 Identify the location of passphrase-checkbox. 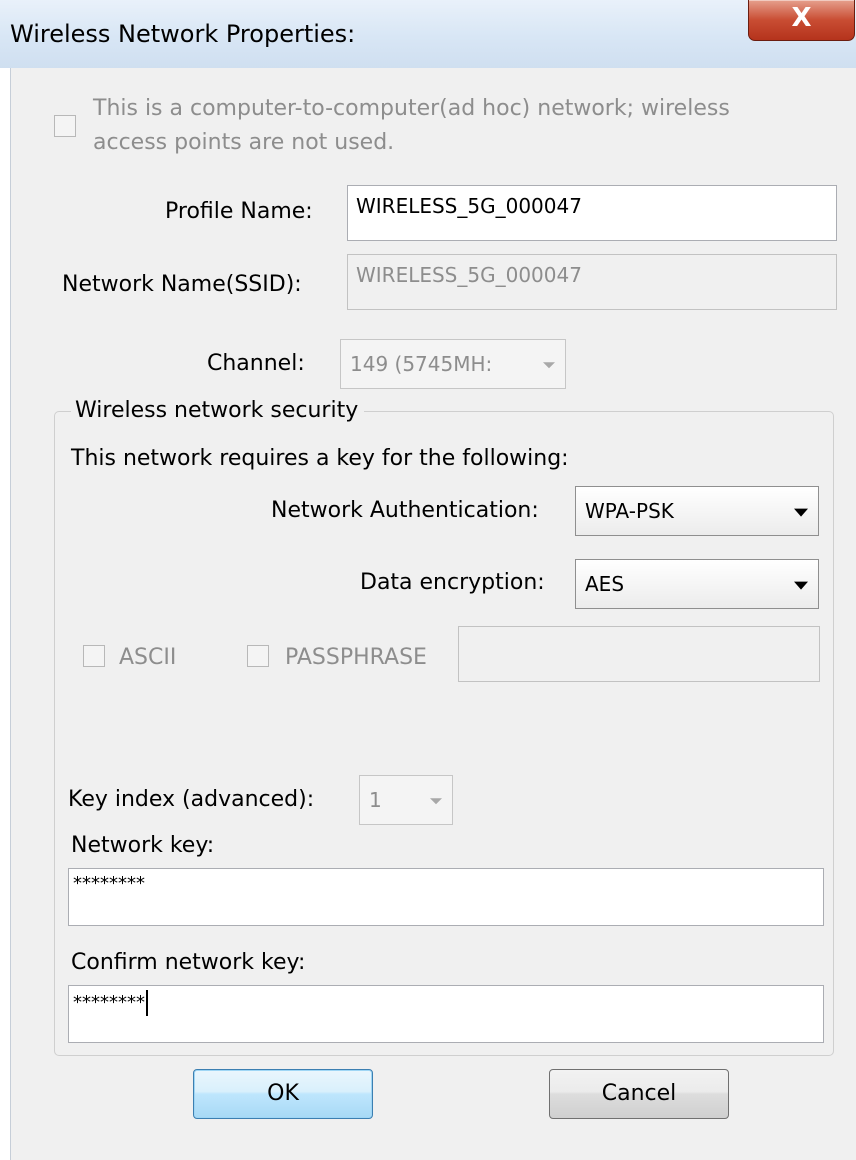
(258, 656).